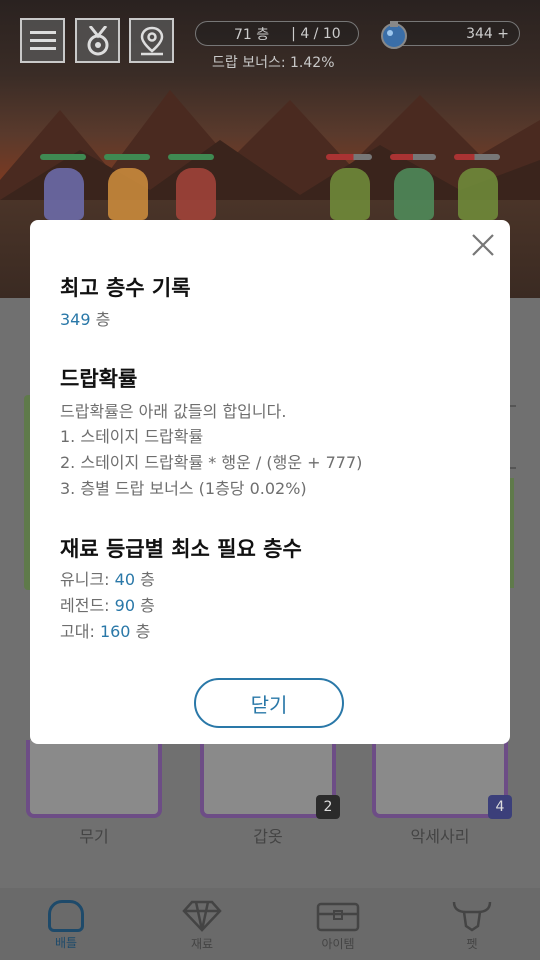 This screenshot has height=960, width=540. What do you see at coordinates (94, 779) in the screenshot?
I see `weapon-slot` at bounding box center [94, 779].